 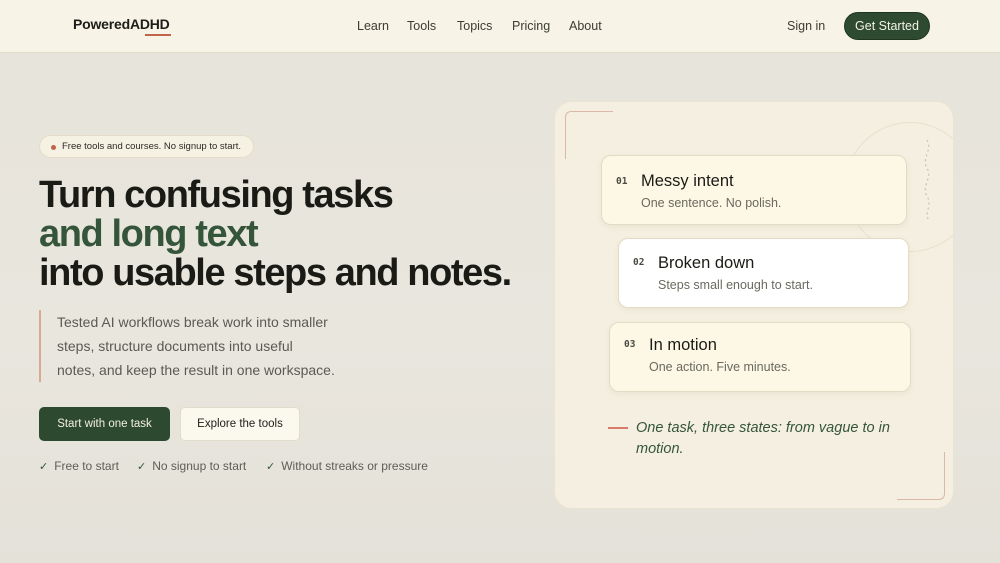 What do you see at coordinates (683, 345) in the screenshot?
I see `step-title: In motion` at bounding box center [683, 345].